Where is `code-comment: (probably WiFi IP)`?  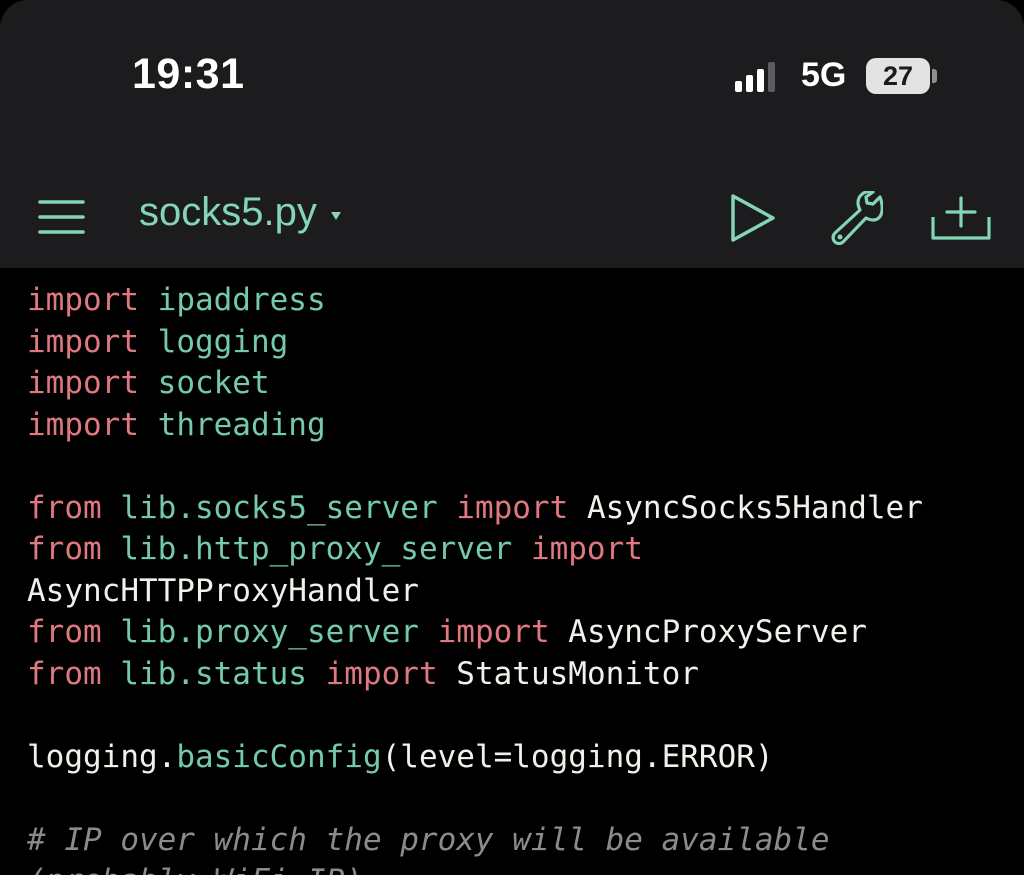 code-comment: (probably WiFi IP) is located at coordinates (195, 869).